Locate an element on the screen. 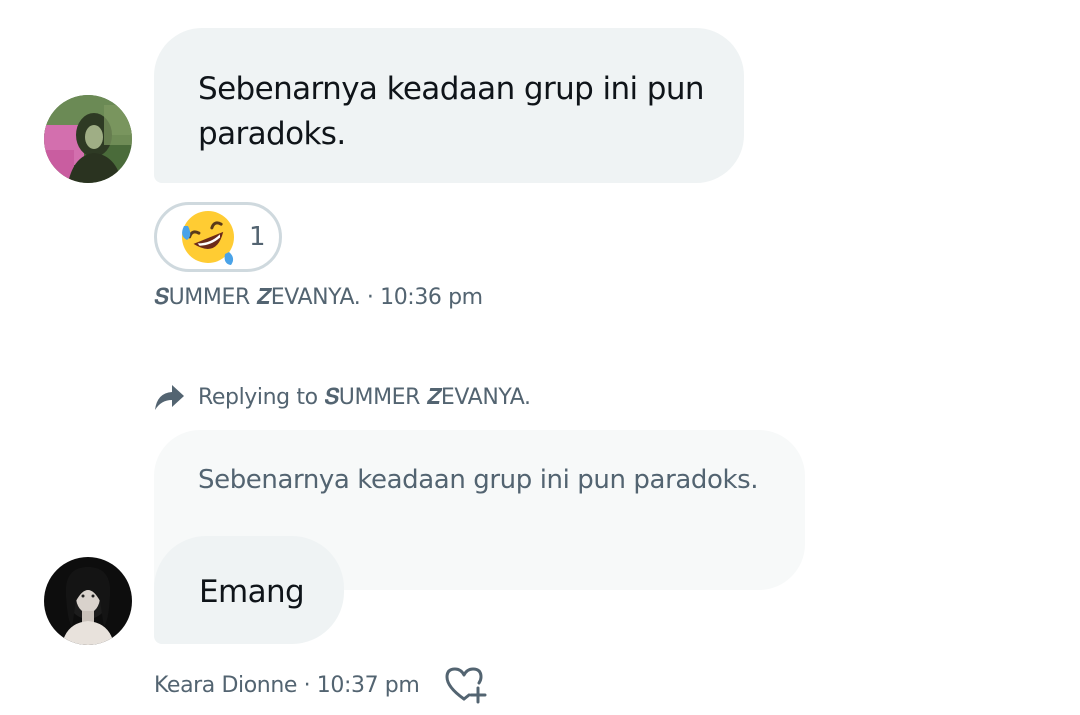 The image size is (1080, 715). heart-plus-icon is located at coordinates (466, 685).